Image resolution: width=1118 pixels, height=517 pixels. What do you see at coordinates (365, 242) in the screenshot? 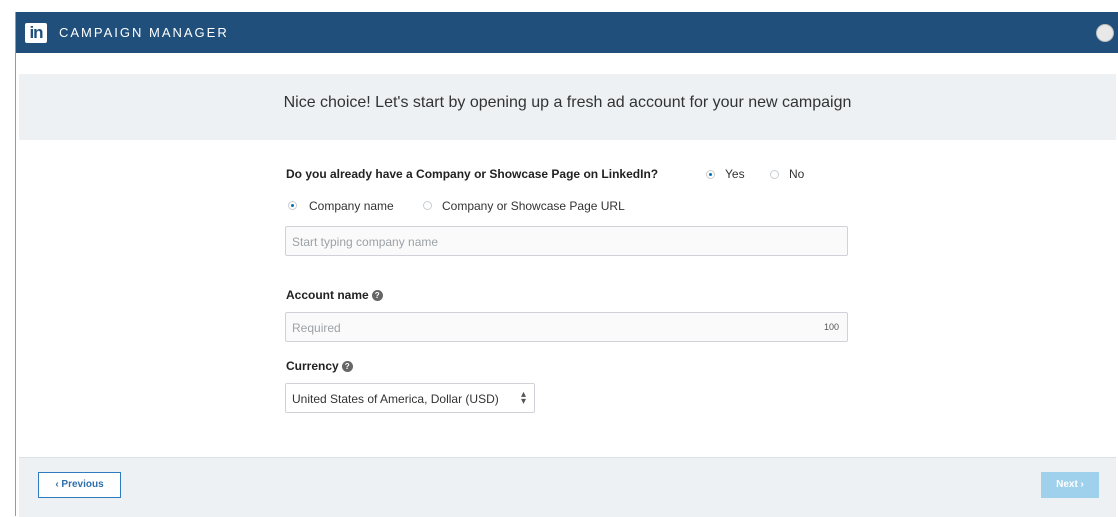
I see `company-search-placeholder: Start typing company name` at bounding box center [365, 242].